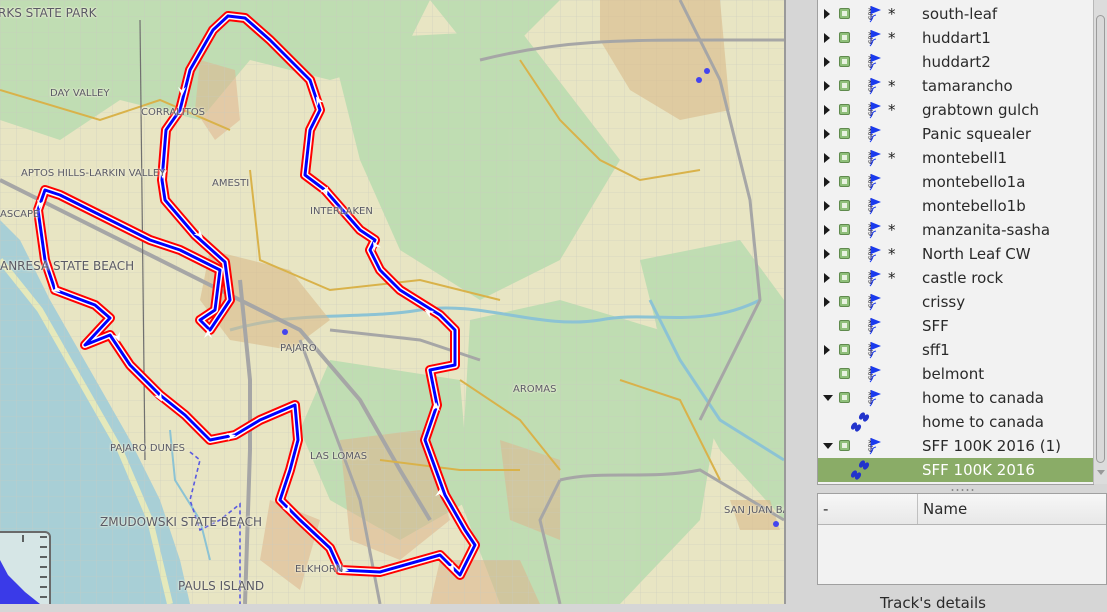 The height and width of the screenshot is (612, 1107). I want to click on map-label-zmudowski: ZMUDOWSKI STATE BEACH, so click(181, 522).